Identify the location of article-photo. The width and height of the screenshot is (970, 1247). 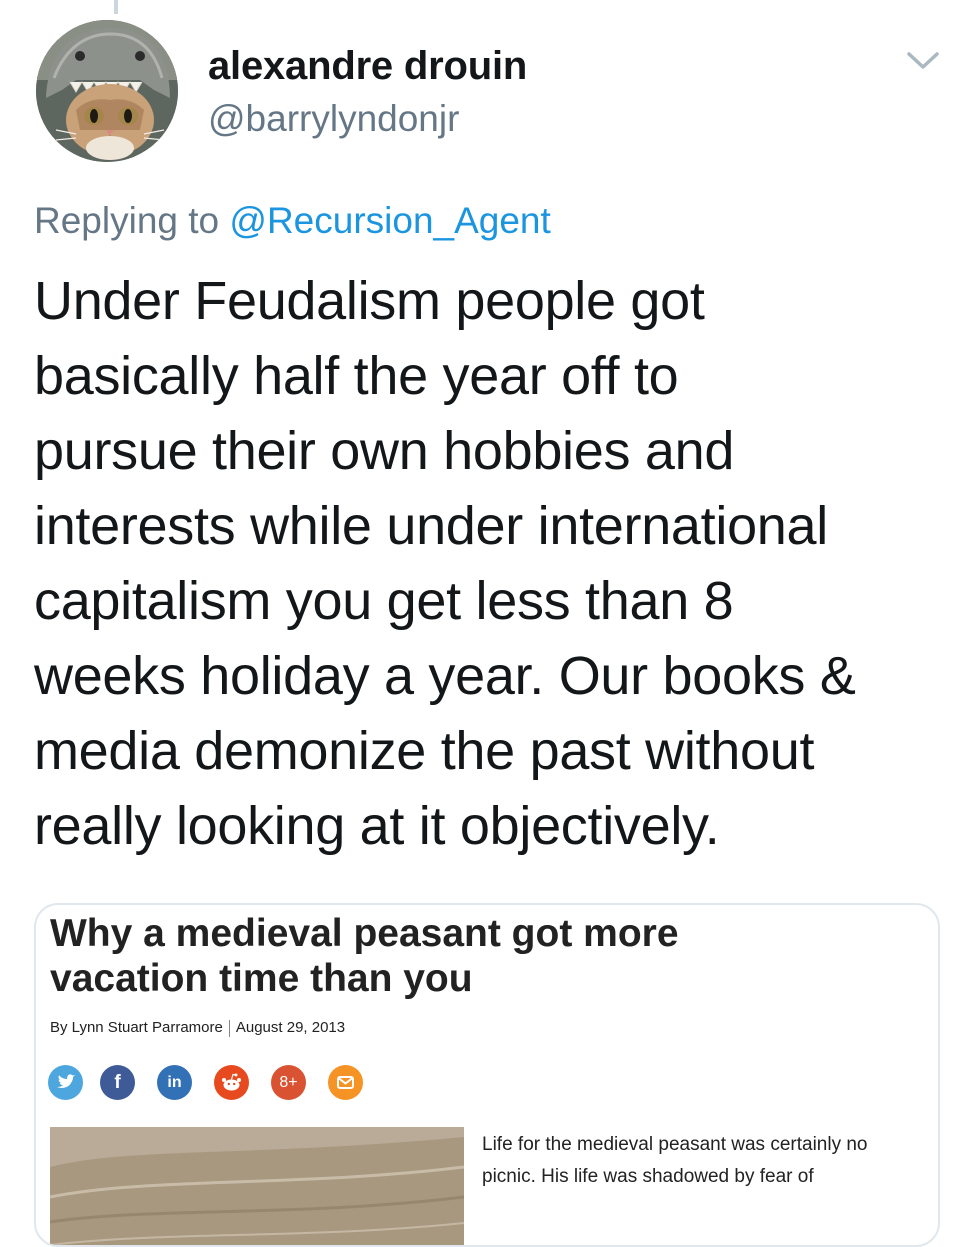
(257, 1186).